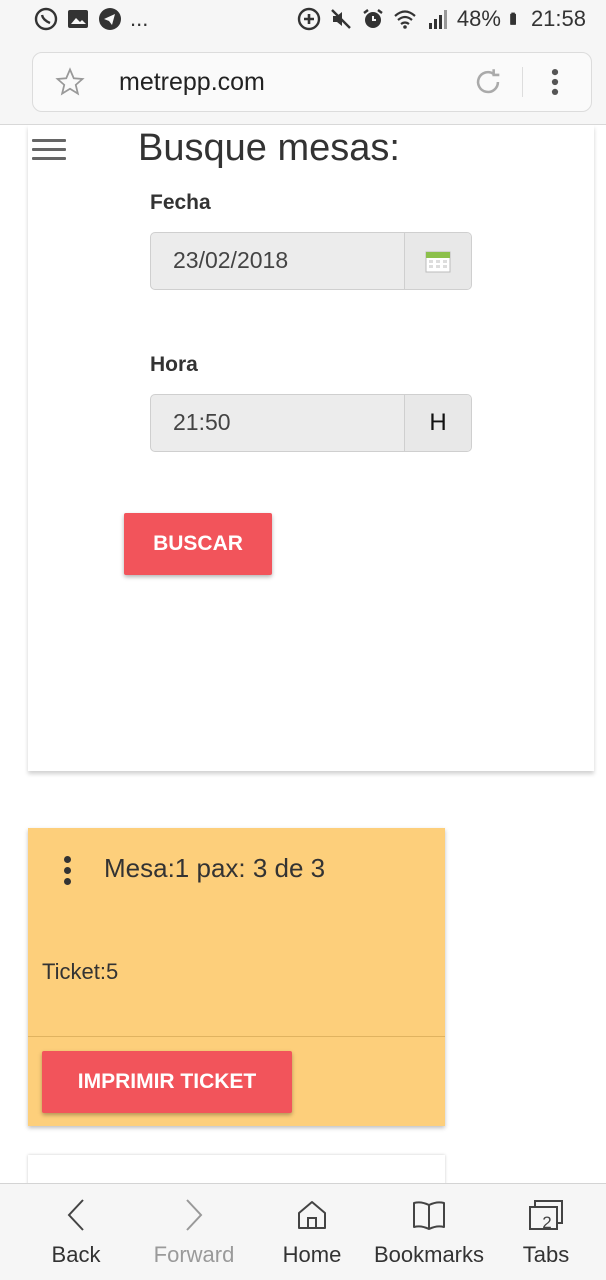  I want to click on back-label: Back, so click(76, 1254).